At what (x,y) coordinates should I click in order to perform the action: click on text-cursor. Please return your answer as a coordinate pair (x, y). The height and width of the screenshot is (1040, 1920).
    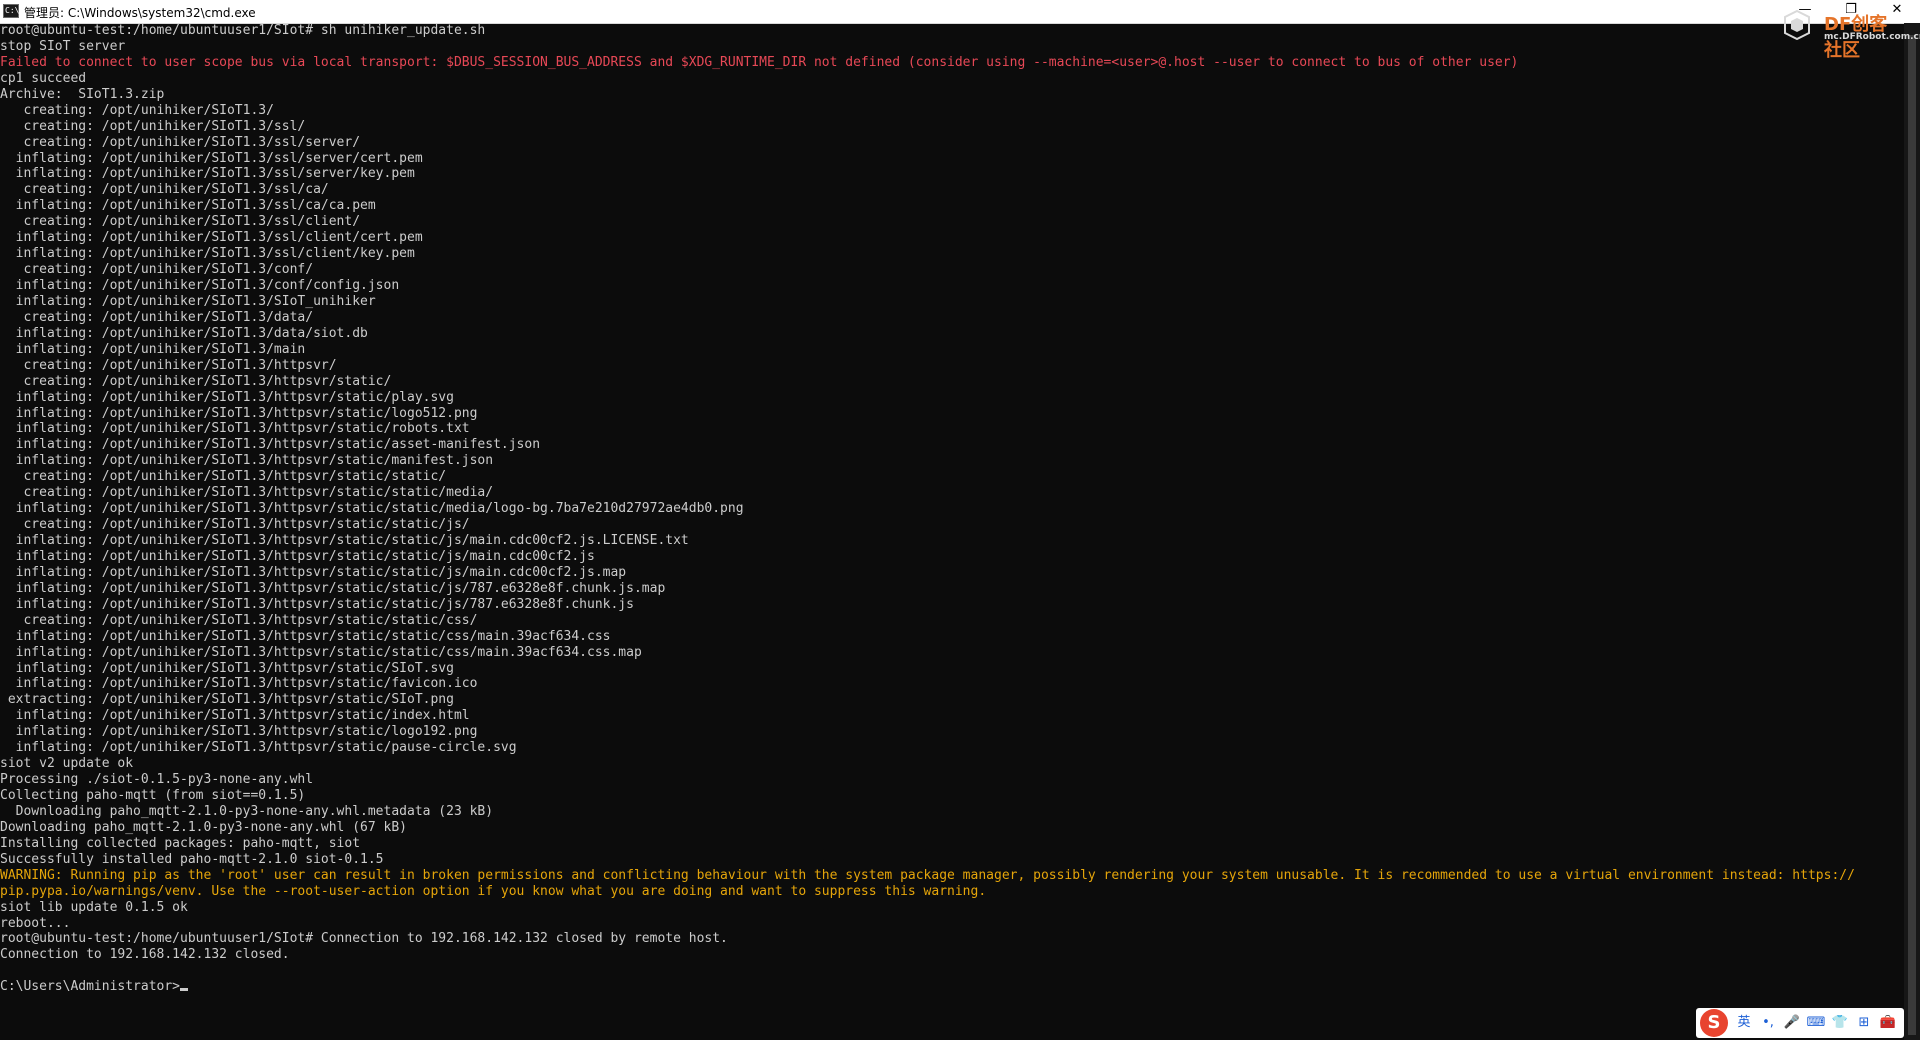
    Looking at the image, I should click on (184, 990).